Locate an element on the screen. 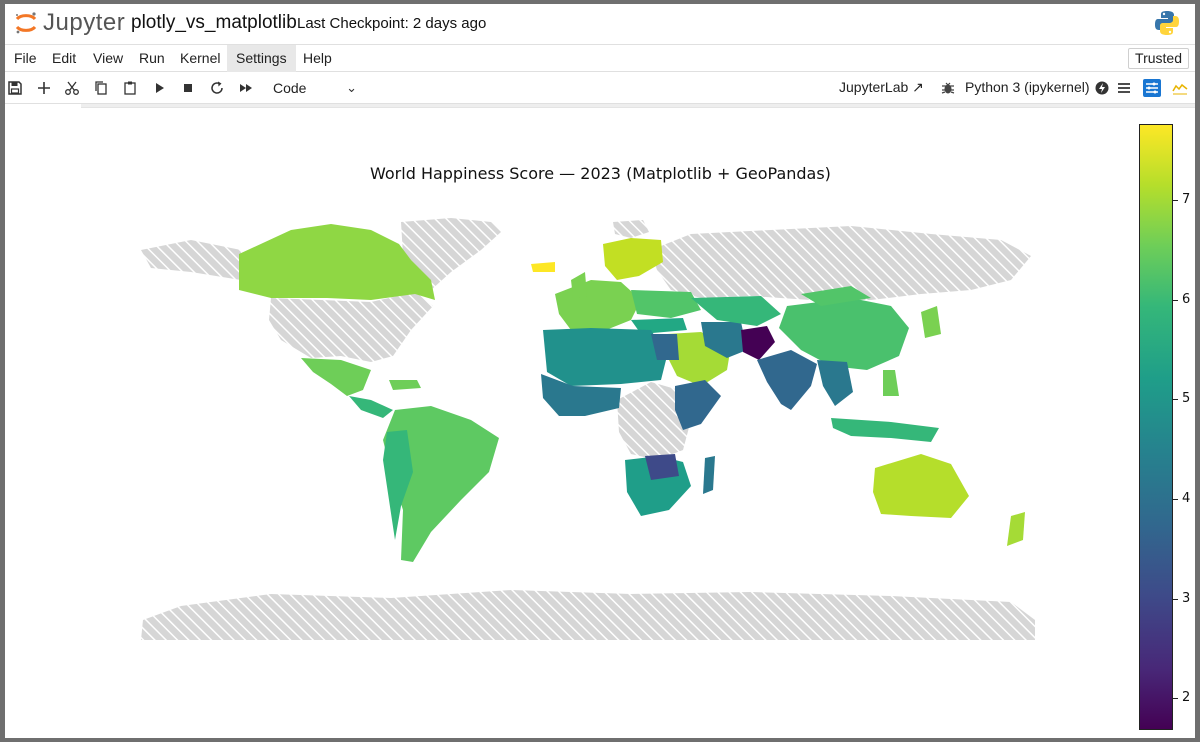 This screenshot has width=1200, height=742. colorbar-tick-label: 4 is located at coordinates (1186, 498).